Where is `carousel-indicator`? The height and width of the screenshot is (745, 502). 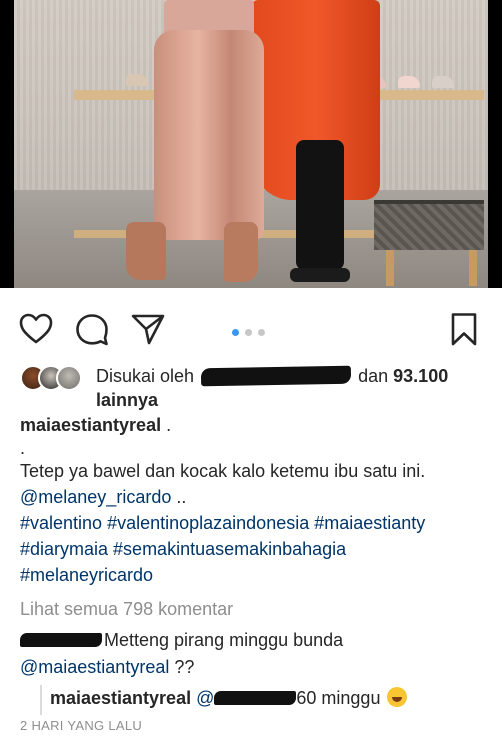 carousel-indicator is located at coordinates (252, 333).